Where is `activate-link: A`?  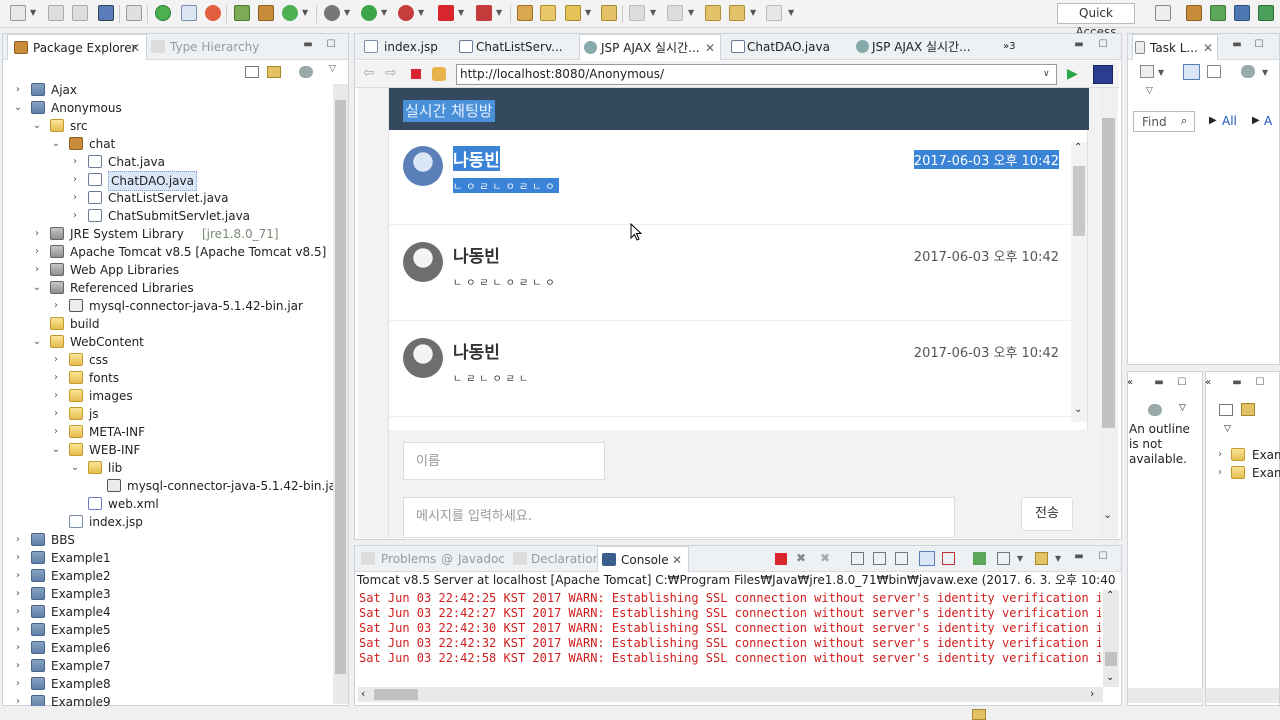 activate-link: A is located at coordinates (1268, 121).